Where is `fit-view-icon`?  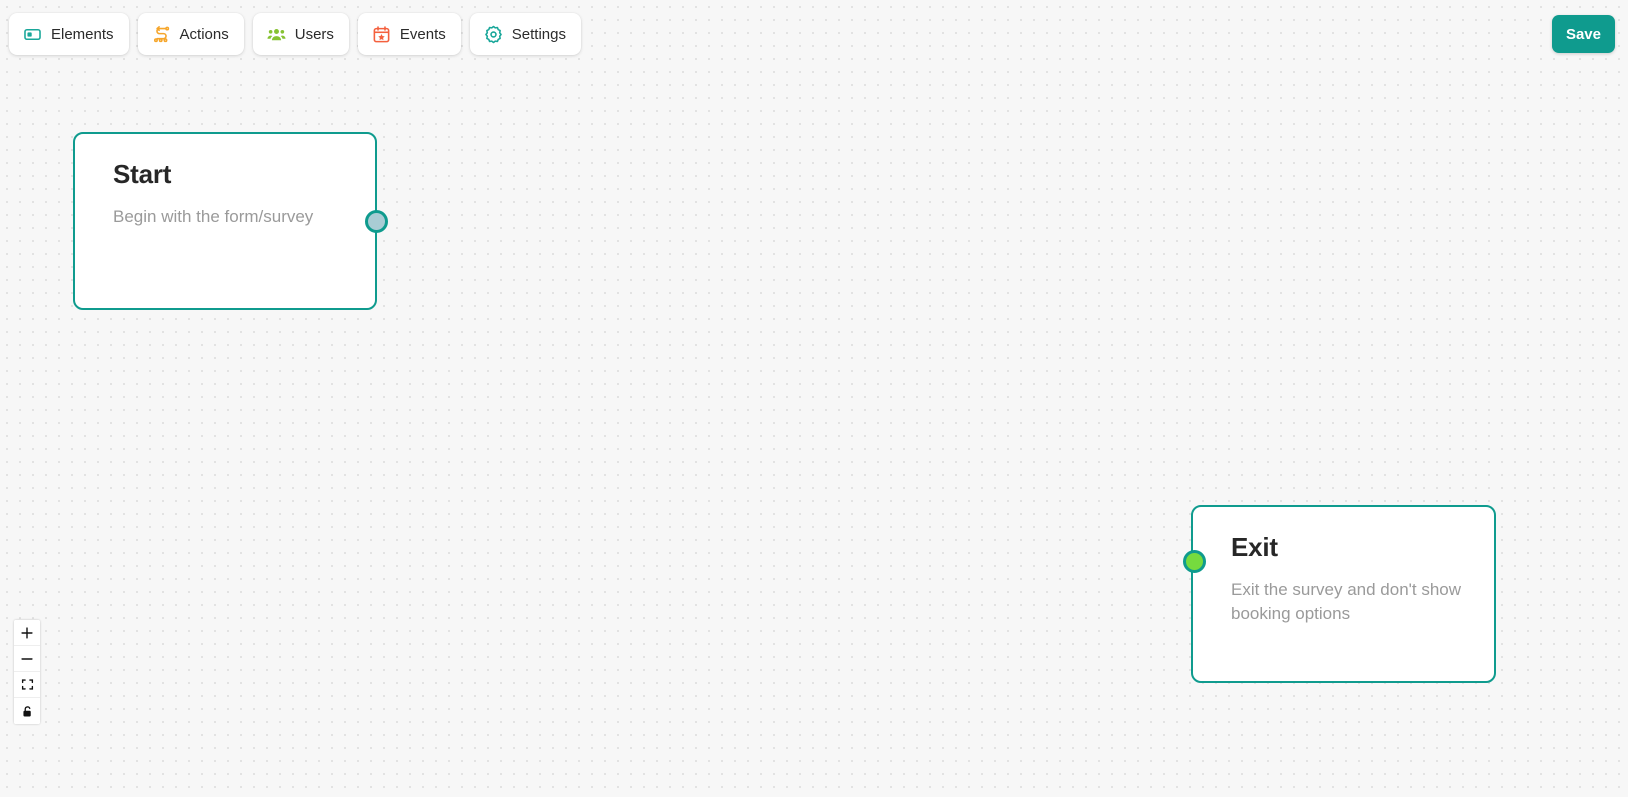
fit-view-icon is located at coordinates (27, 684).